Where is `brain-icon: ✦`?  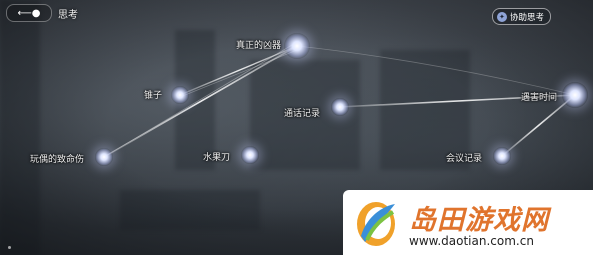
brain-icon: ✦ is located at coordinates (501, 16).